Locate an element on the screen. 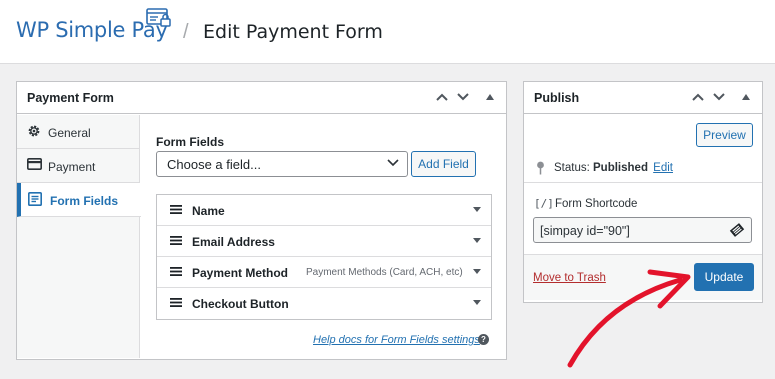  field-name: Payment Method is located at coordinates (240, 273).